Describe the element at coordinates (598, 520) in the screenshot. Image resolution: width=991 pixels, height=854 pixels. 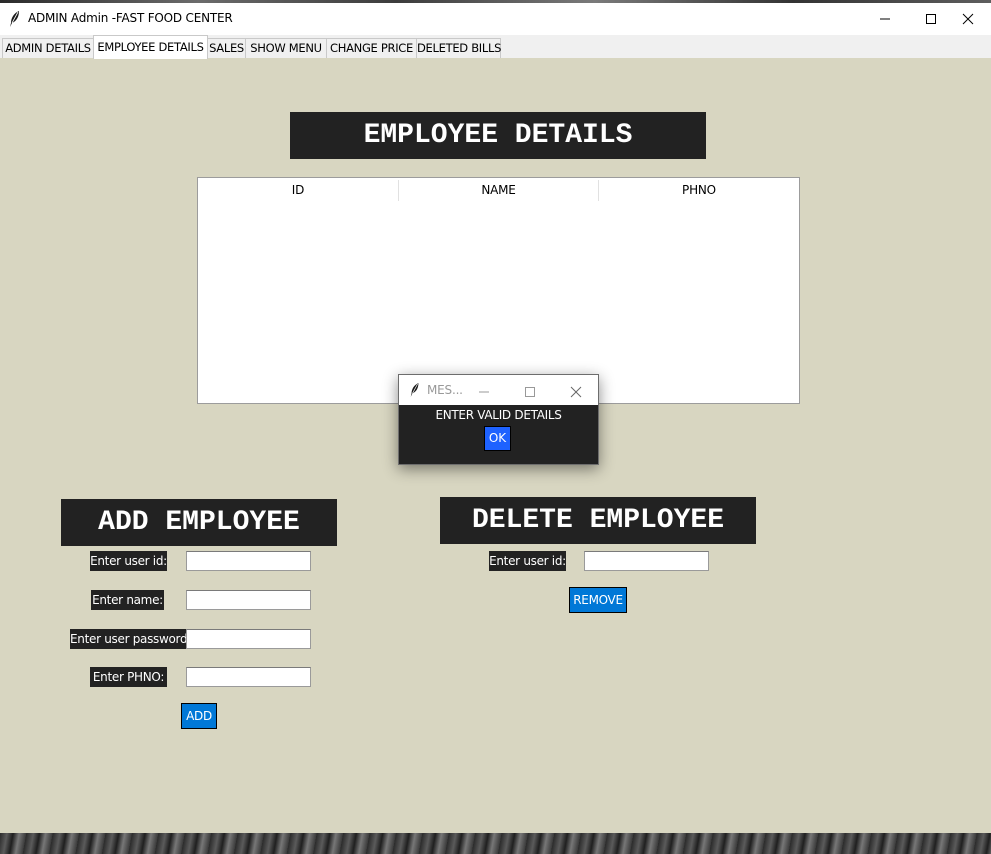
I see `delete-employee-heading: DELETE EMPLOYEE` at that location.